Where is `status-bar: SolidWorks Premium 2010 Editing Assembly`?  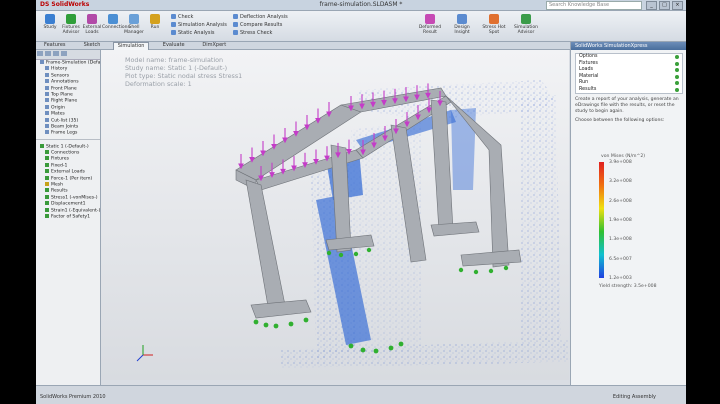
status-bar: SolidWorks Premium 2010 Editing Assembly is located at coordinates (361, 394).